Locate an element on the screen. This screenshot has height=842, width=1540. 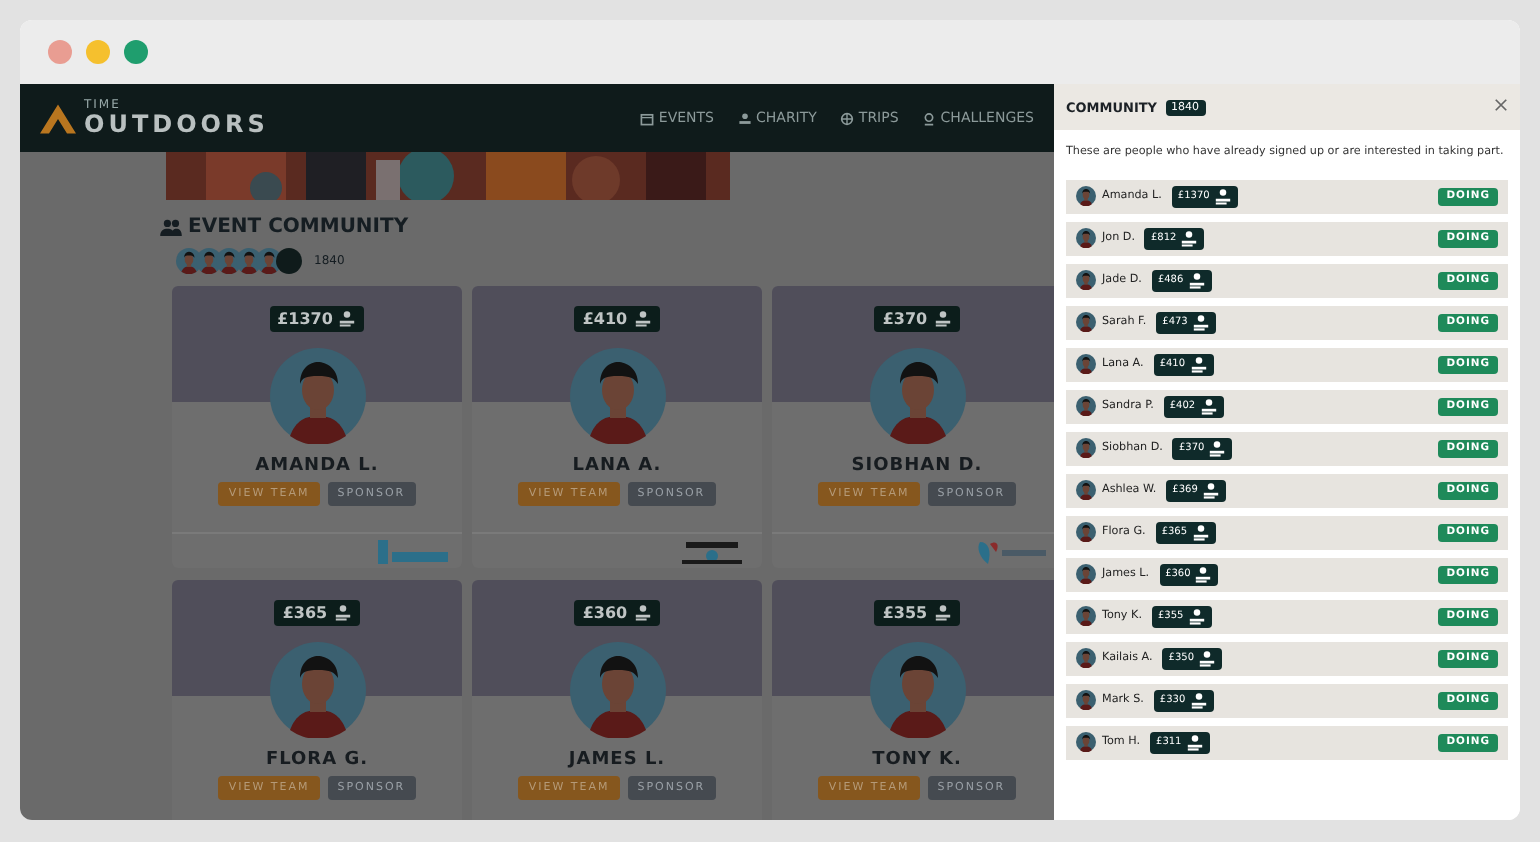
member-name: JAMES L. is located at coordinates (617, 760).